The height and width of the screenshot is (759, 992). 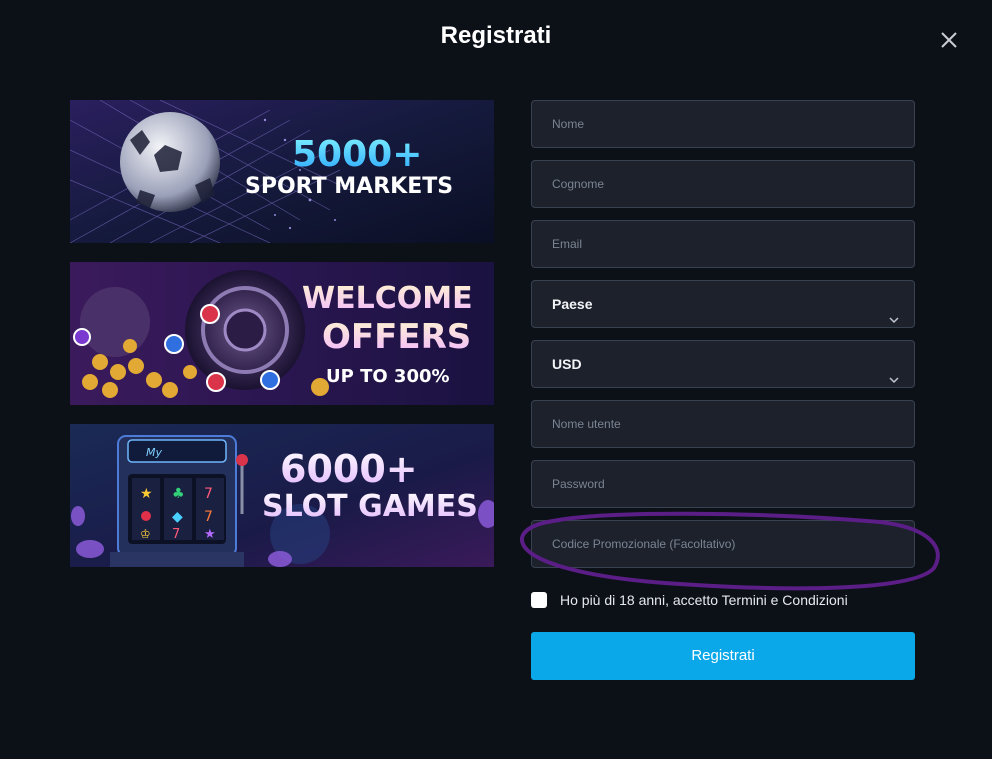 What do you see at coordinates (723, 544) in the screenshot?
I see `promo-code-field: Codice Promozionale (Facoltativo)` at bounding box center [723, 544].